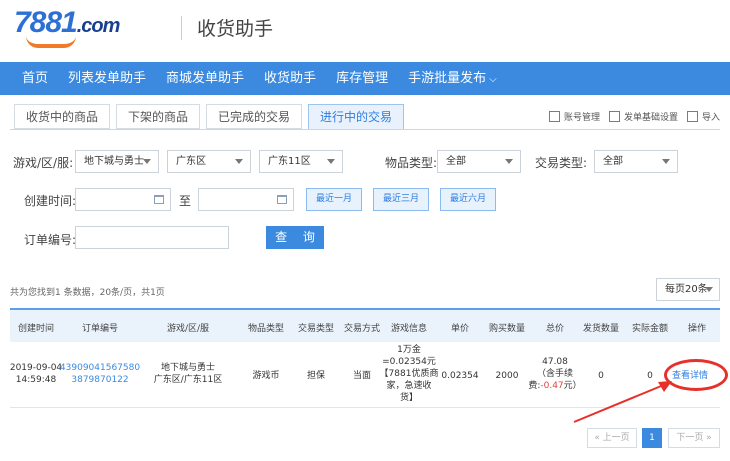 This screenshot has height=461, width=730. I want to click on search-button: 查 询, so click(295, 237).